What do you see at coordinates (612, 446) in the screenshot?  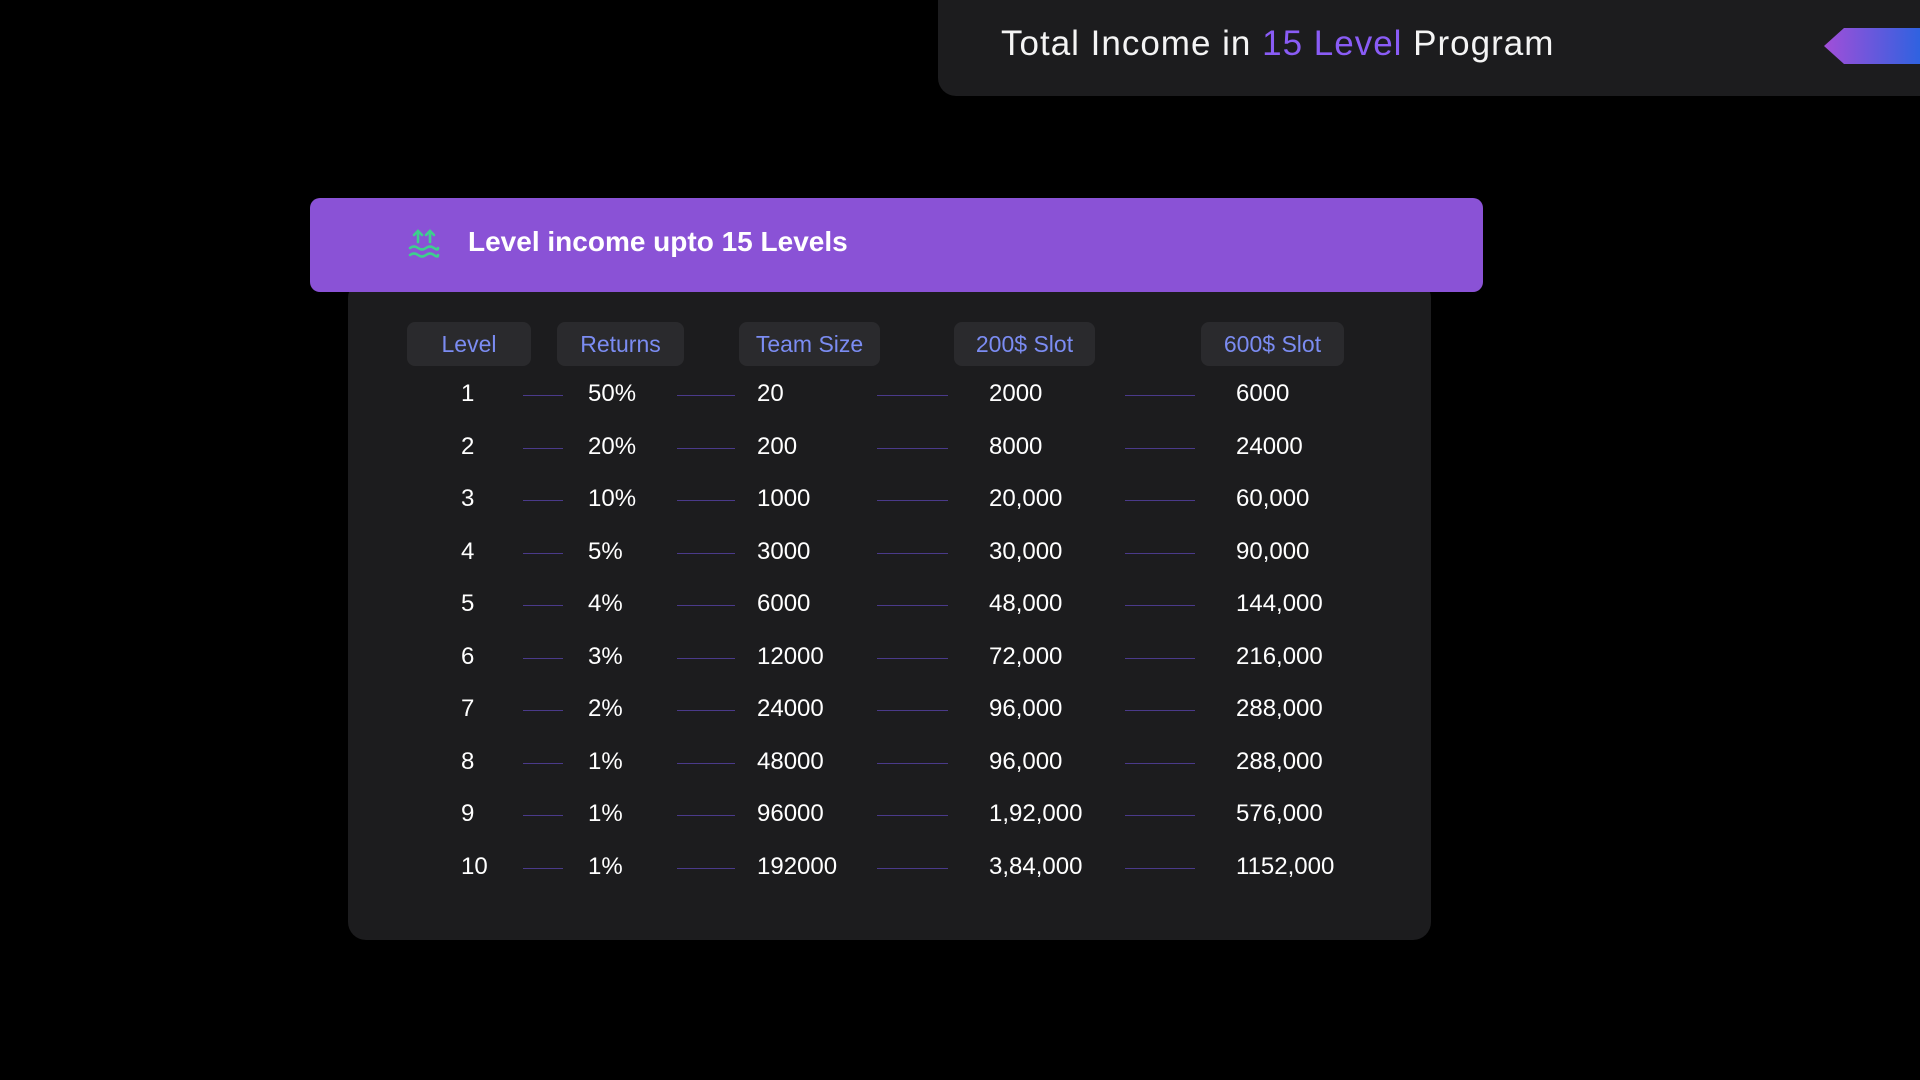 I see `cell-returns: 20%` at bounding box center [612, 446].